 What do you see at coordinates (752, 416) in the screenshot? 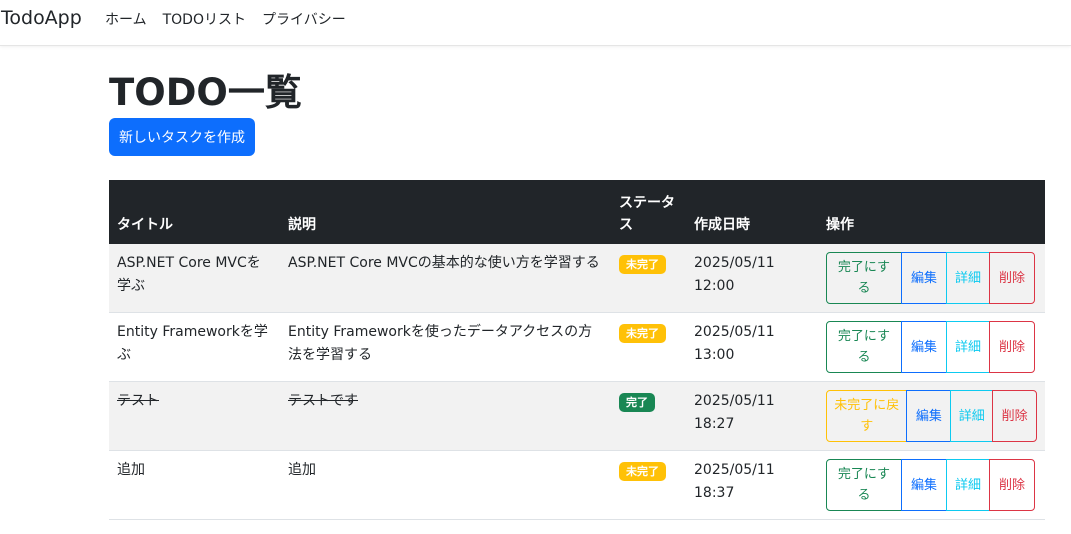
I see `cell-created: 2025/05/11 18:27` at bounding box center [752, 416].